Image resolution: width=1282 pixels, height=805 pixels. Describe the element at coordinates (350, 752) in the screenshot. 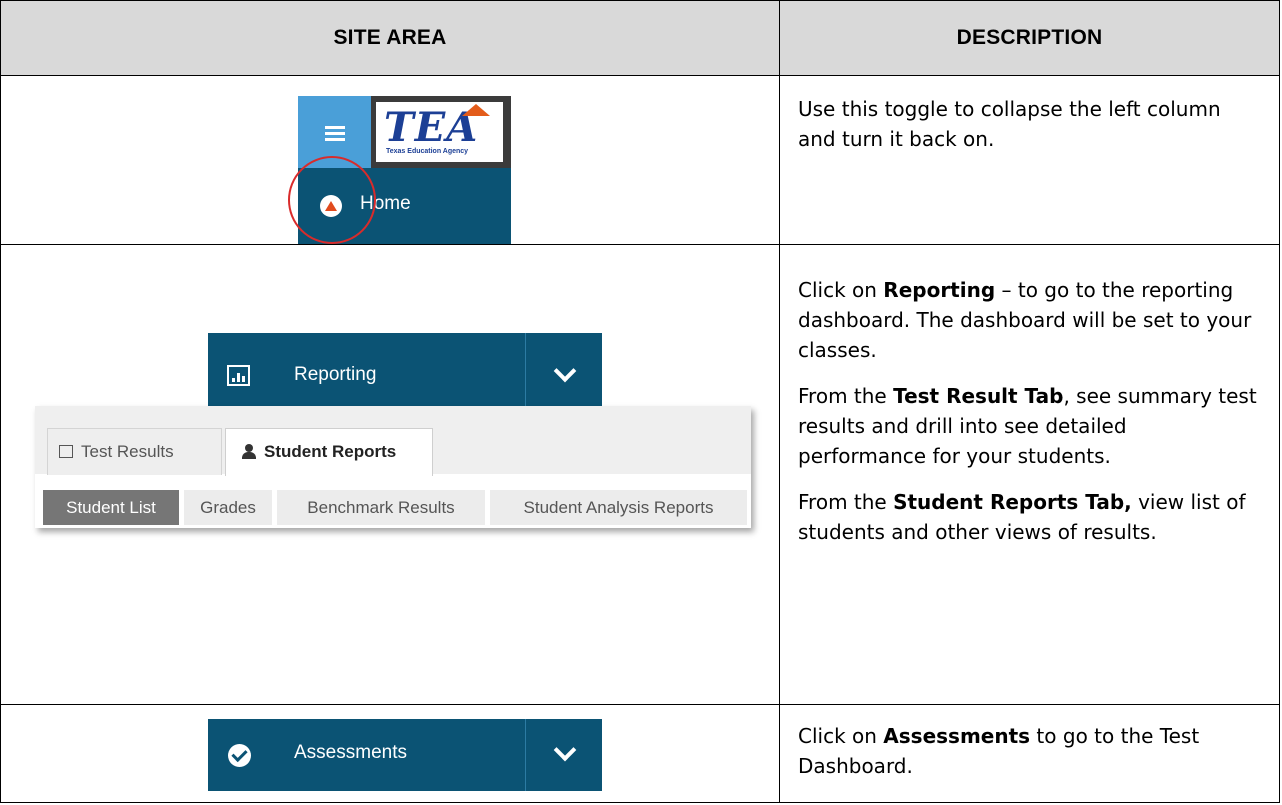

I see `assessments-label: Assessments` at that location.